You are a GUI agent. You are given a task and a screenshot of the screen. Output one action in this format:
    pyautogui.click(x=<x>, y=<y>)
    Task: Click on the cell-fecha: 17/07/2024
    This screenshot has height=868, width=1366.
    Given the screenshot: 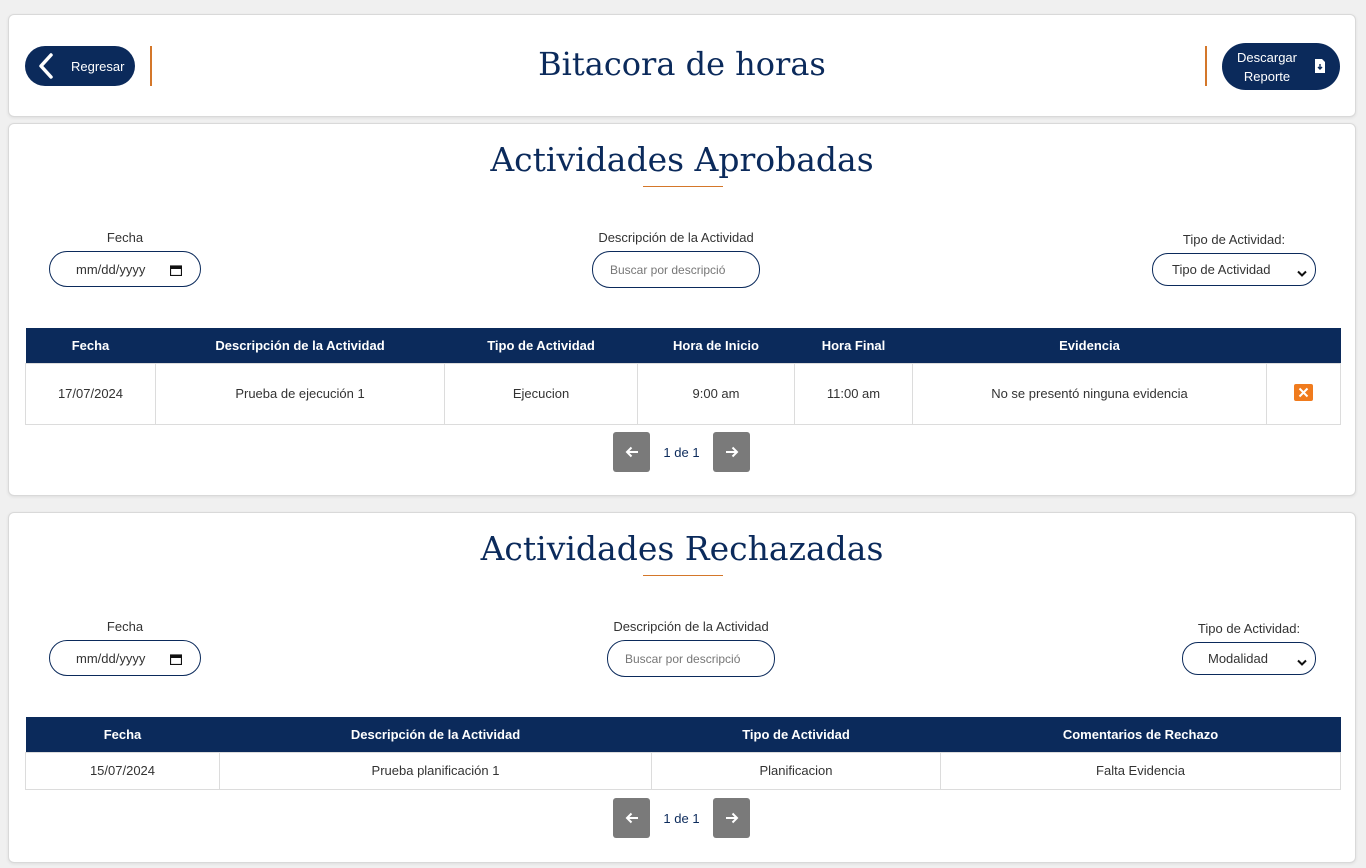 What is the action you would take?
    pyautogui.click(x=90, y=393)
    